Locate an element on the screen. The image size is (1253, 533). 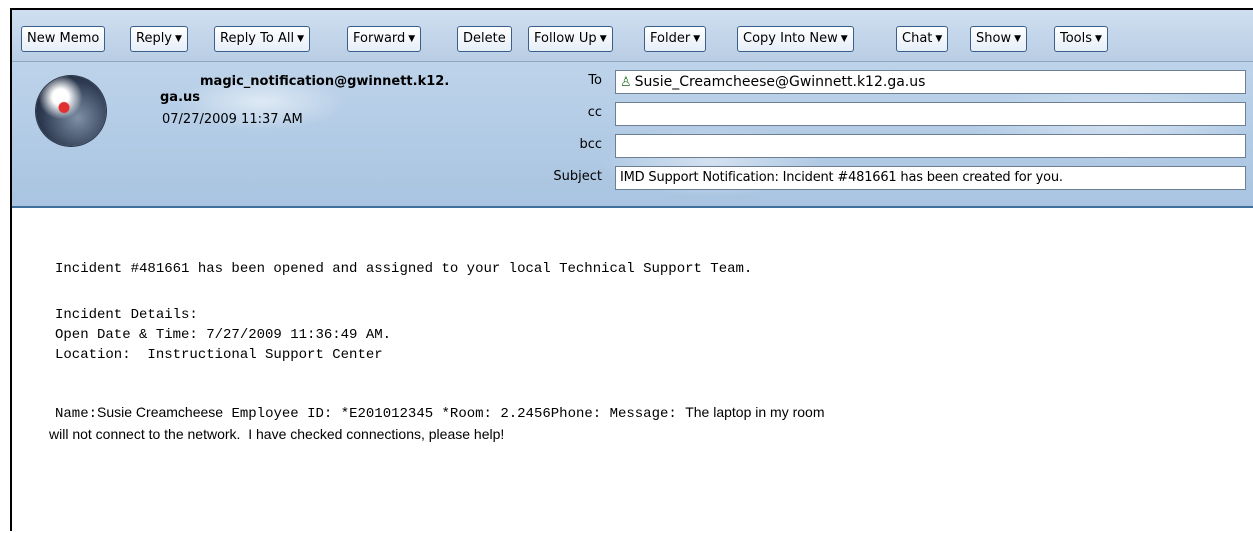
chat-button: Chat ▼ is located at coordinates (922, 39).